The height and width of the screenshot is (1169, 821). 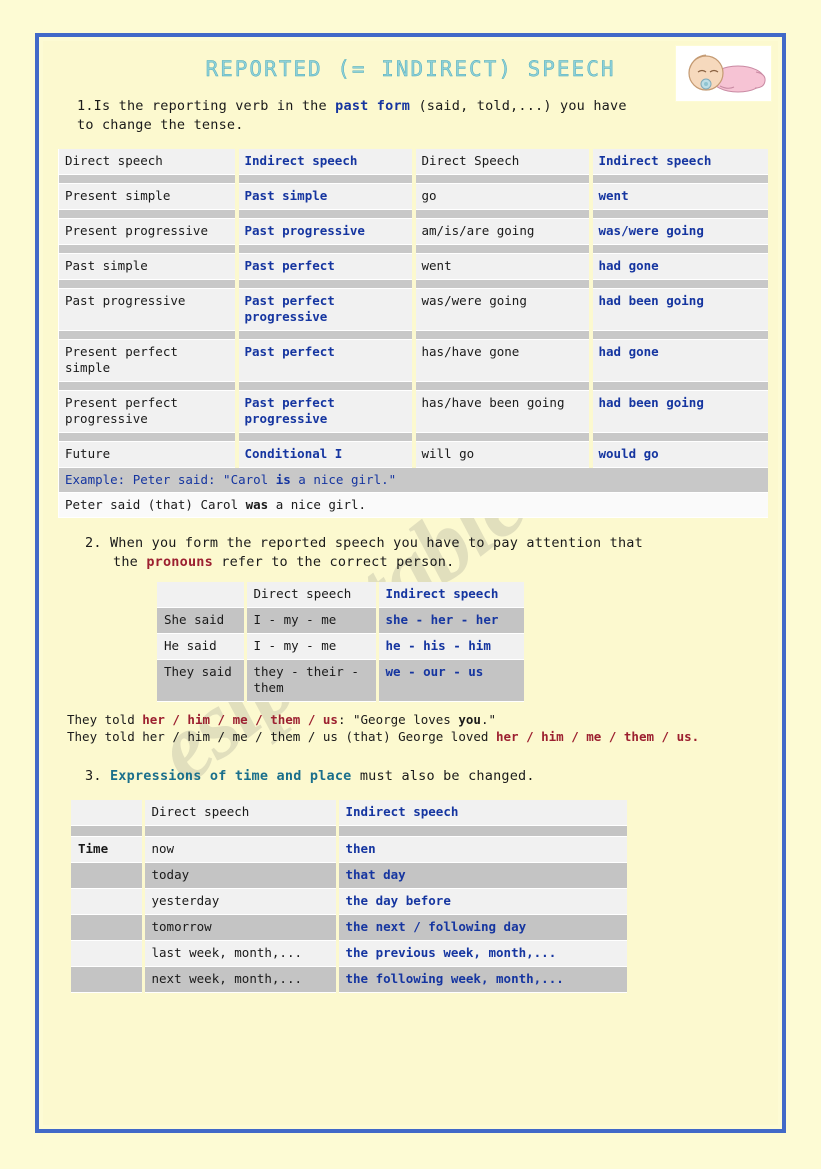 What do you see at coordinates (241, 927) in the screenshot?
I see `time-direct: tomorrow` at bounding box center [241, 927].